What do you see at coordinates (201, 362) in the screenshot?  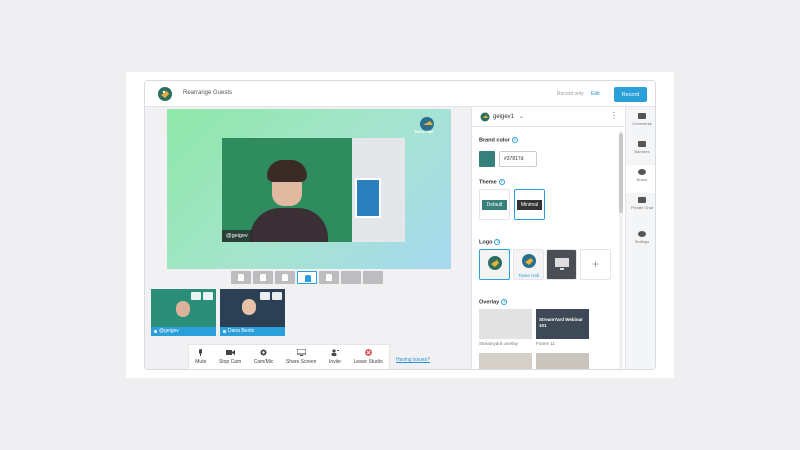 I see `mute-label: Mute` at bounding box center [201, 362].